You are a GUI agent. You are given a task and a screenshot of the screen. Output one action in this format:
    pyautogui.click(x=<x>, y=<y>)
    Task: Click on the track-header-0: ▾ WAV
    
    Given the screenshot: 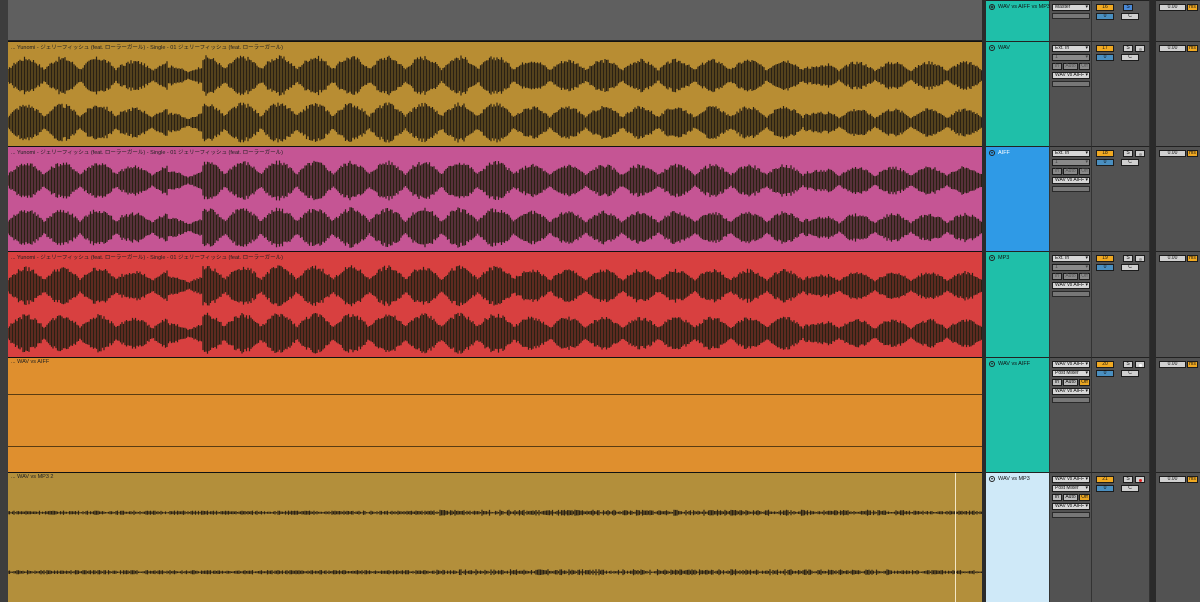 What is the action you would take?
    pyautogui.click(x=1018, y=93)
    